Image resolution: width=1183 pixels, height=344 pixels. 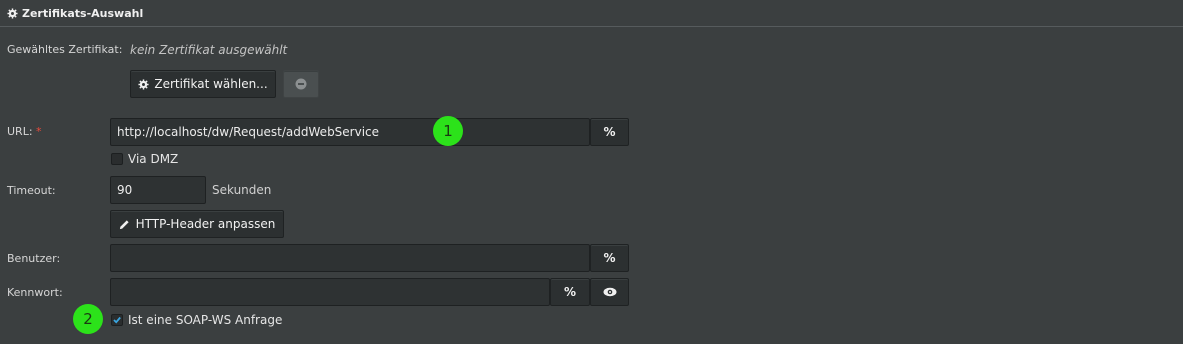 What do you see at coordinates (35, 292) in the screenshot?
I see `password-label: Kennwort:` at bounding box center [35, 292].